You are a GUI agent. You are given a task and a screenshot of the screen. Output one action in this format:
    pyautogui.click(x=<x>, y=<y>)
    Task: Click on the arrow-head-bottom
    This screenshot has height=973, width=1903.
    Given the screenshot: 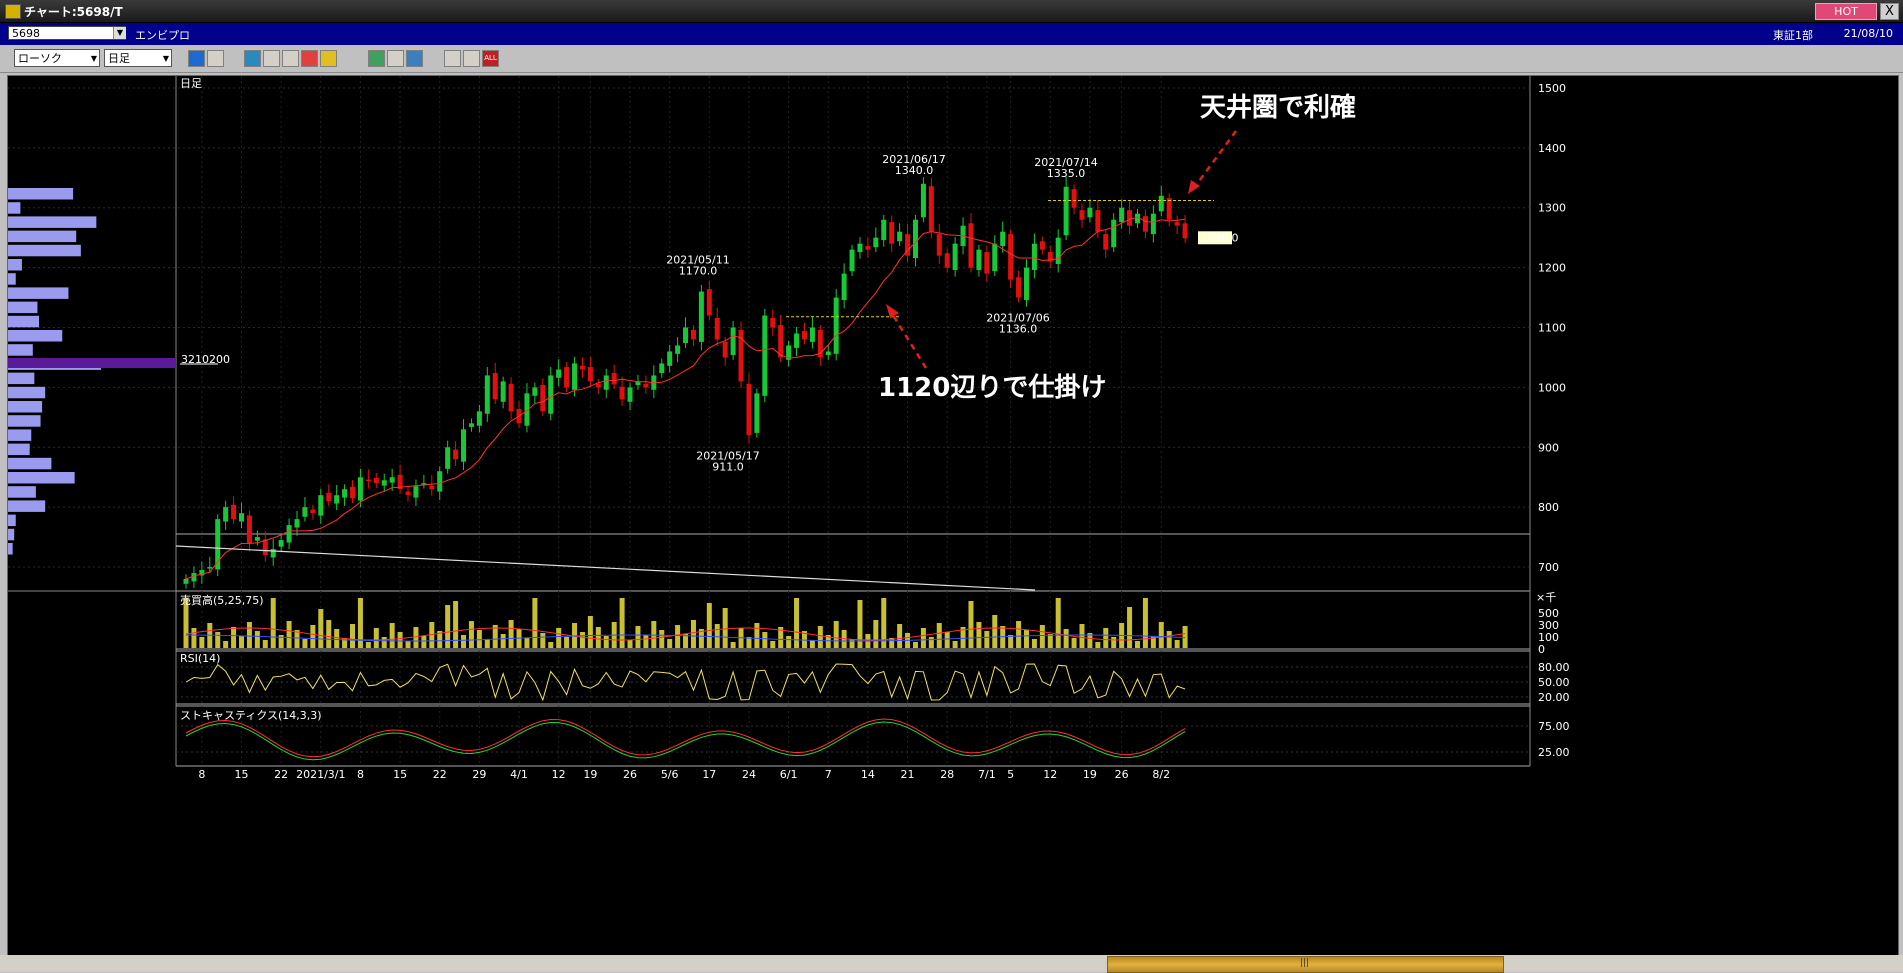 What is the action you would take?
    pyautogui.click(x=892, y=311)
    